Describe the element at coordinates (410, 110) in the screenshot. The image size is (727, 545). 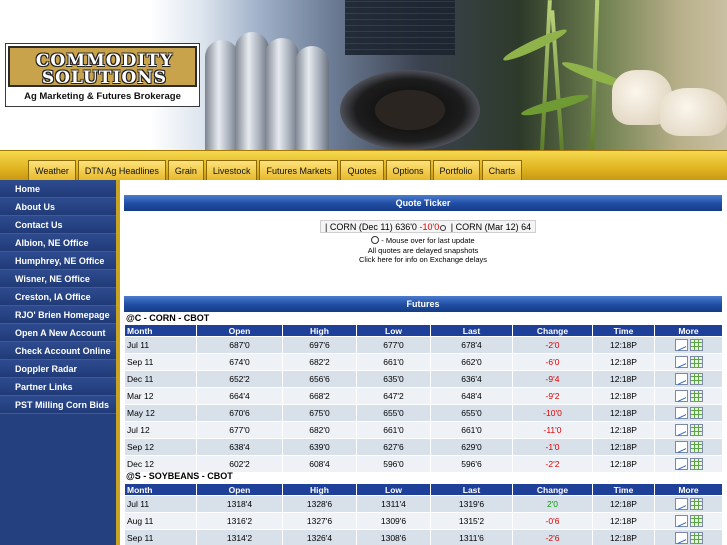
I see `trading-pit-image` at that location.